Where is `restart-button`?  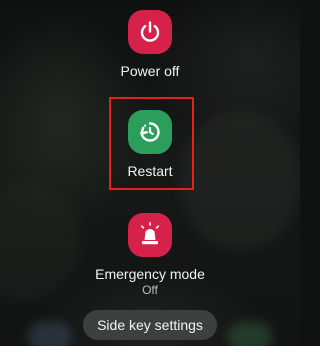 restart-button is located at coordinates (150, 132).